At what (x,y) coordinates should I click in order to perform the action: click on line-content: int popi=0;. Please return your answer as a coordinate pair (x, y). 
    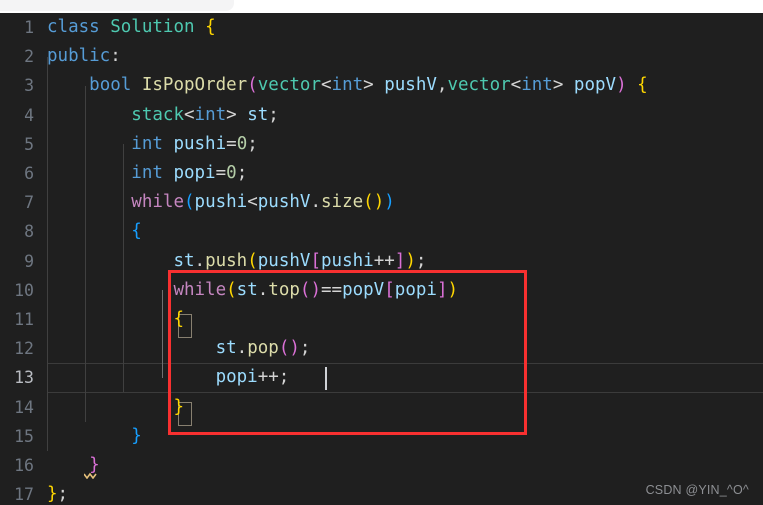
    Looking at the image, I should click on (189, 173).